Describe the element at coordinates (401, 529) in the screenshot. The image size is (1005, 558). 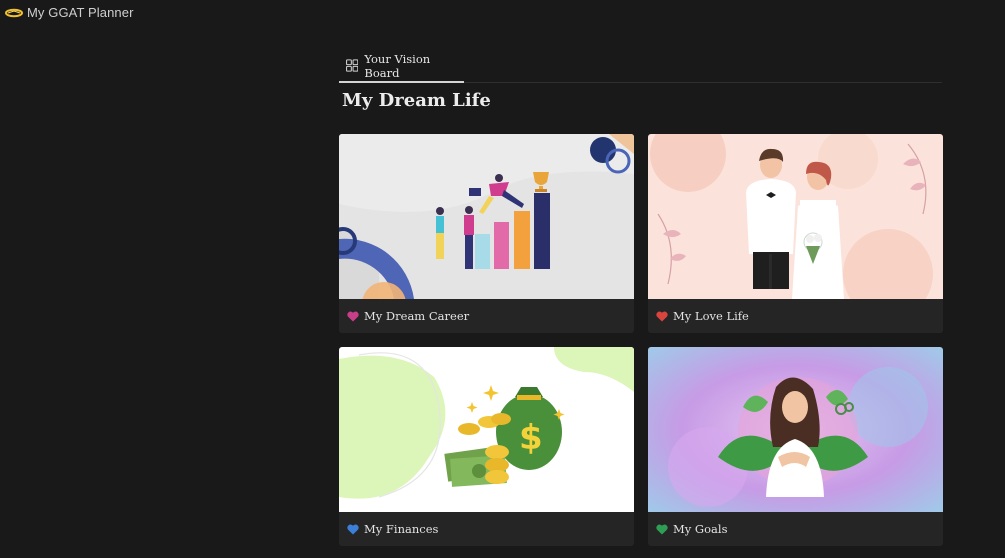
I see `card-label: My Finances` at that location.